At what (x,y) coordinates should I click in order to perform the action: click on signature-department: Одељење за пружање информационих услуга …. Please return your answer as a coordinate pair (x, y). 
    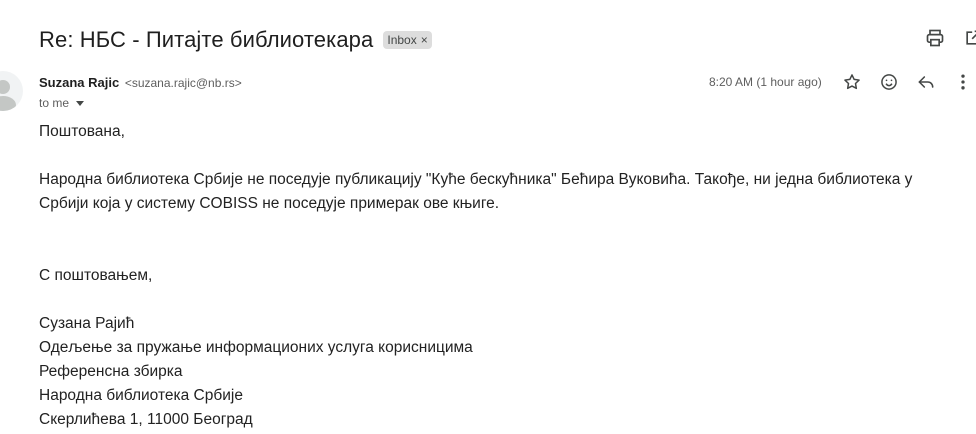
    Looking at the image, I should click on (256, 347).